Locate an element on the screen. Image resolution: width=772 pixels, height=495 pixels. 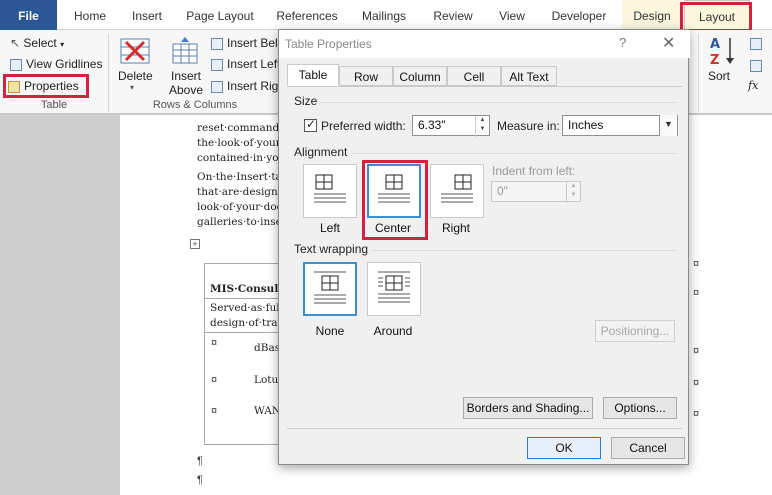
align-right-icon is located at coordinates (457, 188).